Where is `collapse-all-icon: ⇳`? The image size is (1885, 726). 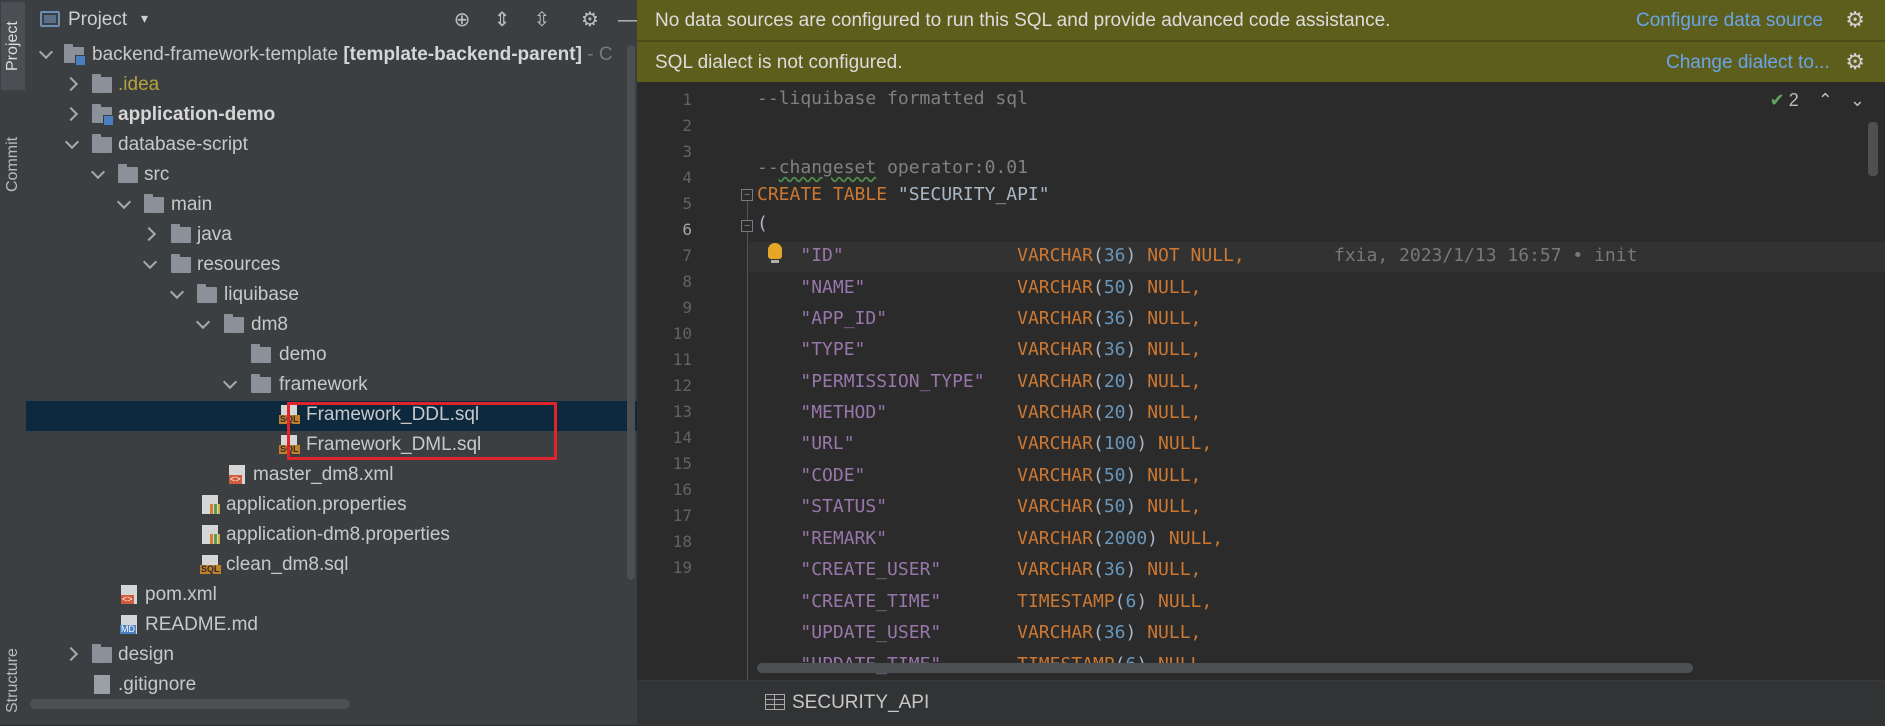
collapse-all-icon: ⇳ is located at coordinates (542, 20).